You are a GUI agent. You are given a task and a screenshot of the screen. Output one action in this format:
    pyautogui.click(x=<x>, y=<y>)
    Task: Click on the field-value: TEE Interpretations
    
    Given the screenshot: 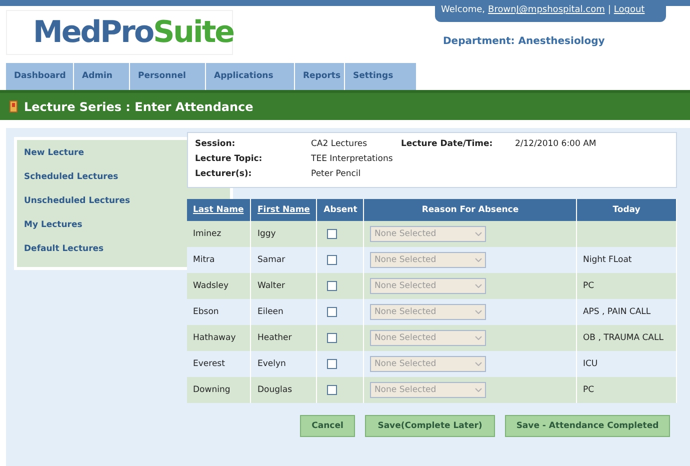 What is the action you would take?
    pyautogui.click(x=352, y=159)
    